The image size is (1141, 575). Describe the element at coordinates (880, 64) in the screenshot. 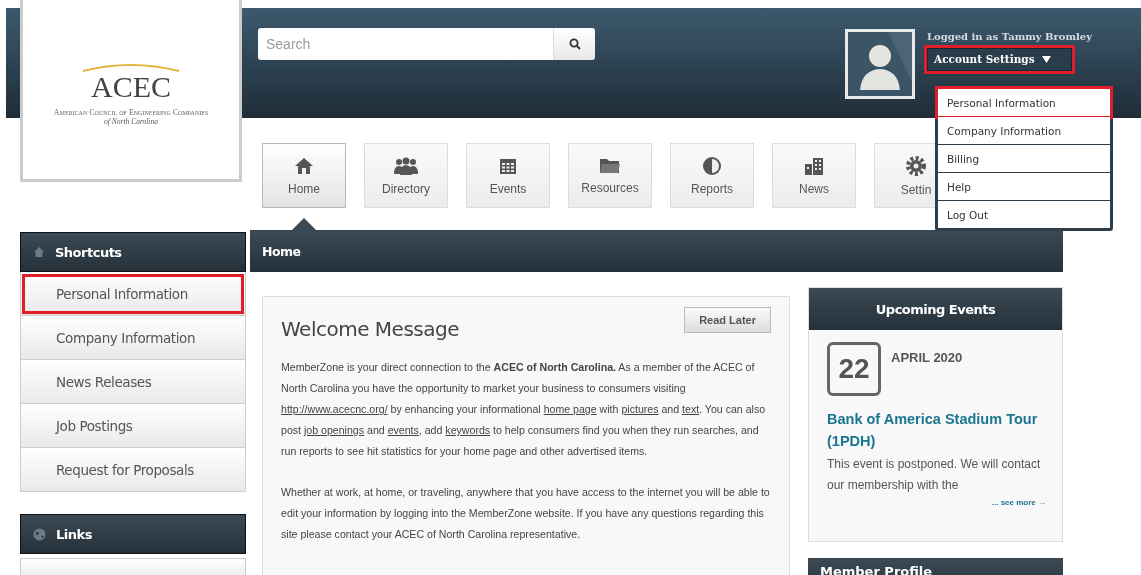

I see `avatar-icon` at that location.